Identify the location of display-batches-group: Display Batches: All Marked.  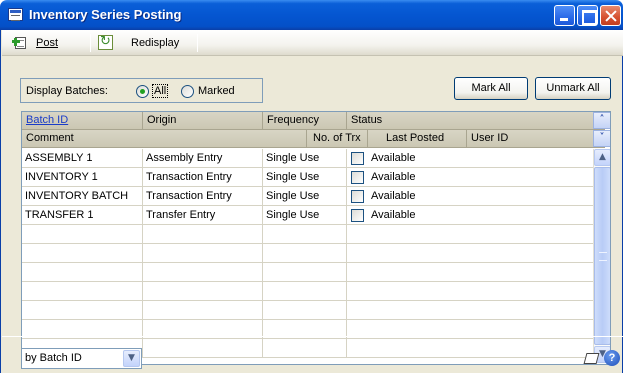
(141, 90).